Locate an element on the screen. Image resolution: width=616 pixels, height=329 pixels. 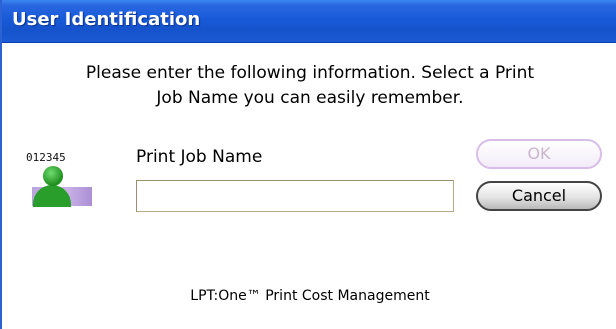
footer-text: LPT:One™ Print Cost Management is located at coordinates (310, 296).